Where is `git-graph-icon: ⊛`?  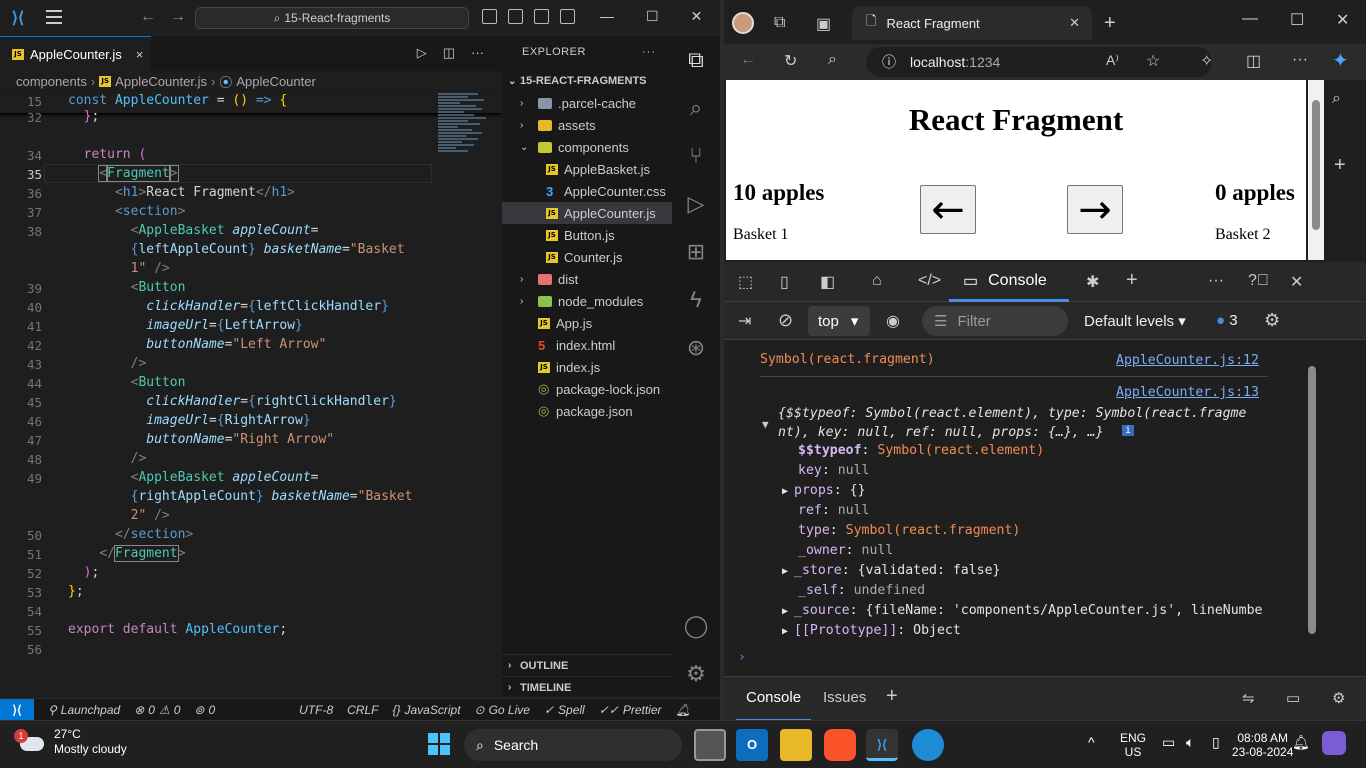 git-graph-icon: ⊛ is located at coordinates (696, 348).